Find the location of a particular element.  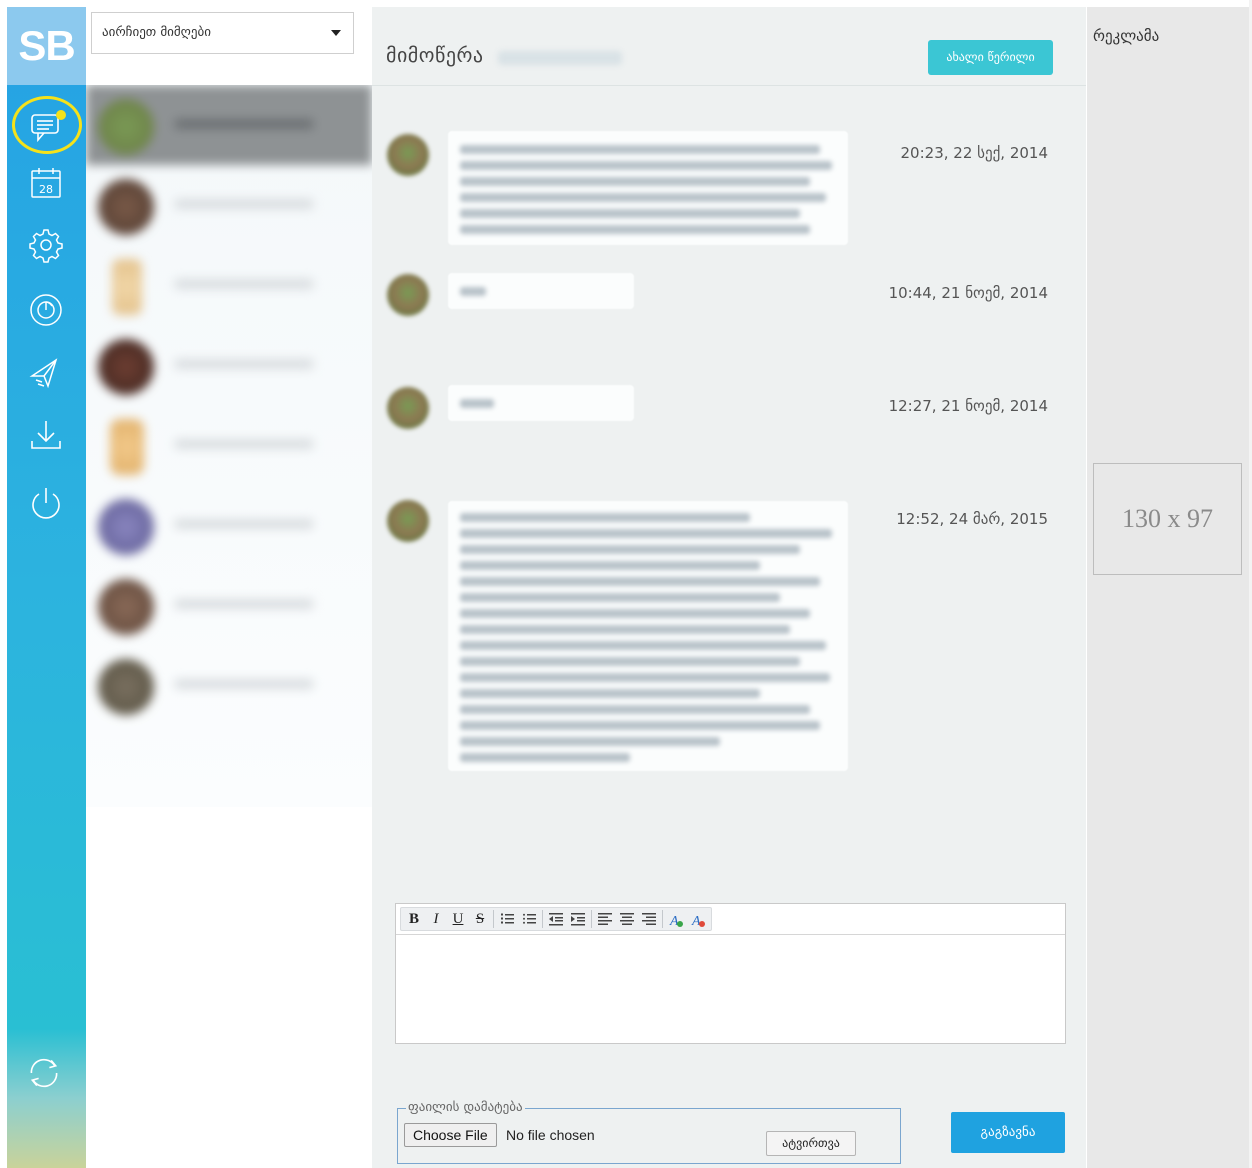

message-textarea is located at coordinates (730, 989).